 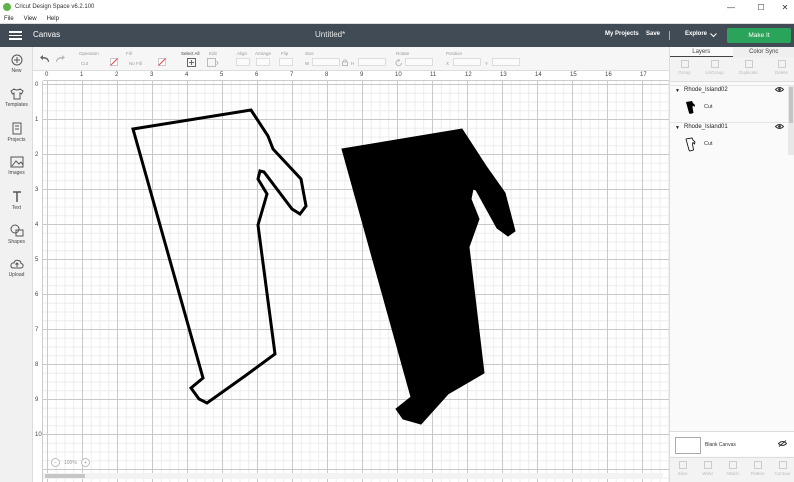 What do you see at coordinates (285, 53) in the screenshot?
I see `flip-label: Flip` at bounding box center [285, 53].